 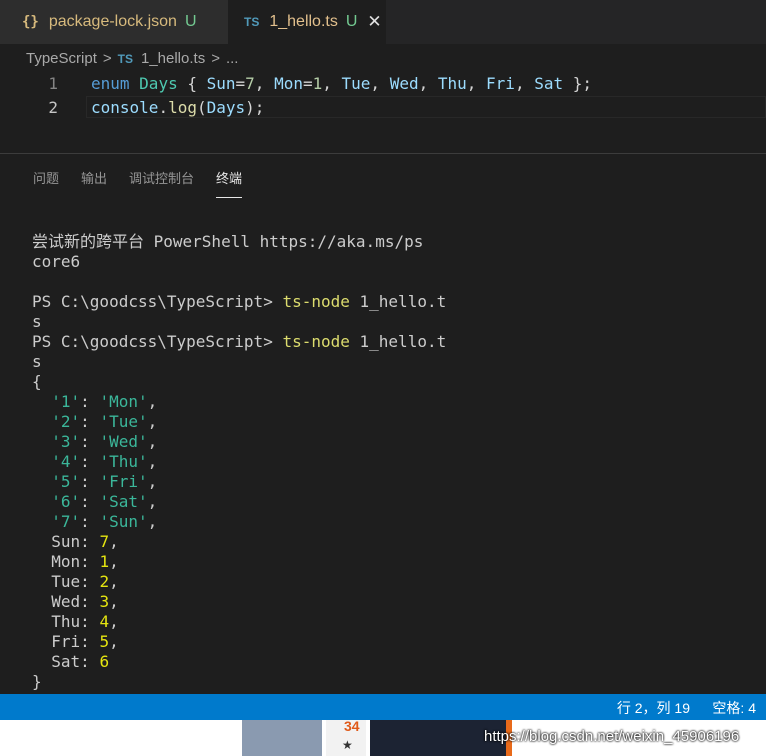 What do you see at coordinates (226, 107) in the screenshot?
I see `code-token: Days` at bounding box center [226, 107].